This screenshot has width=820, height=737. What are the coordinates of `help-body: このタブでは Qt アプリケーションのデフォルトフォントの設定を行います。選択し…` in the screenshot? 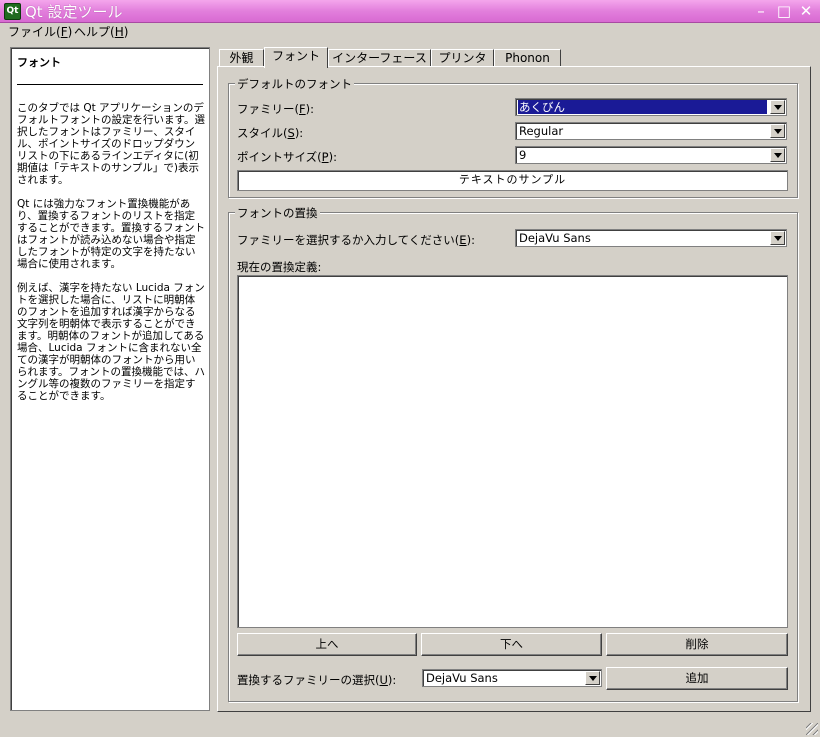 It's located at (111, 258).